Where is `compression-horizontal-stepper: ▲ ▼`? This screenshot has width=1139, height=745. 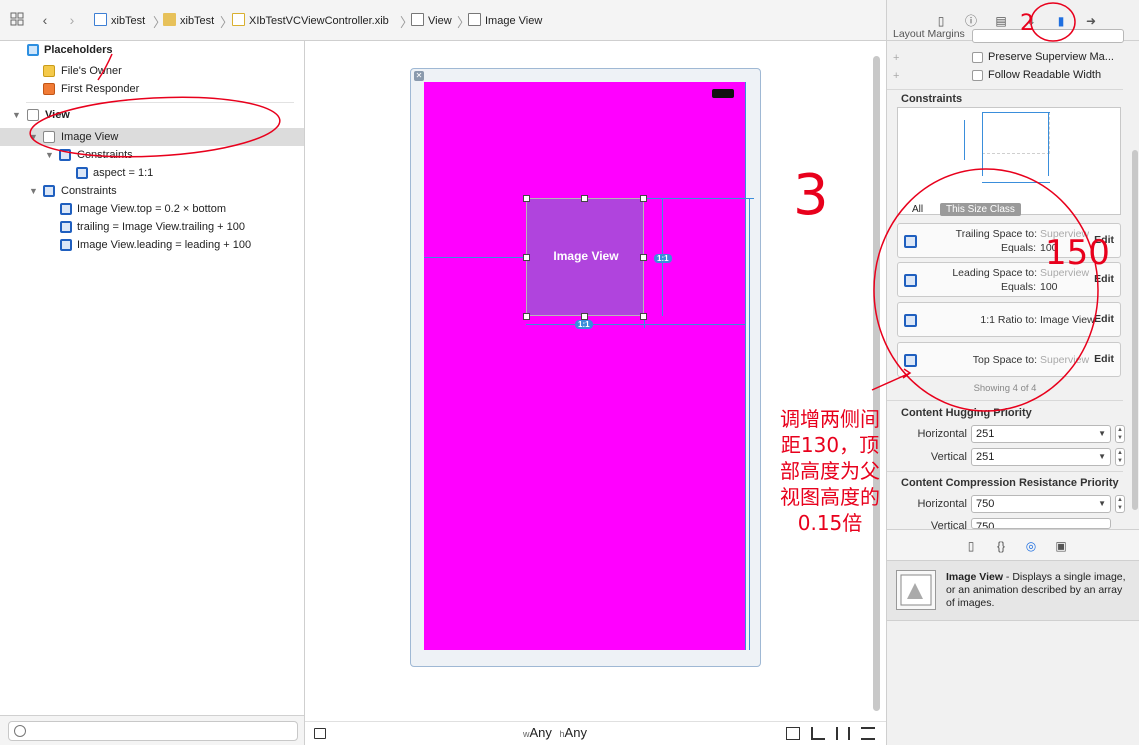 compression-horizontal-stepper: ▲ ▼ is located at coordinates (1120, 504).